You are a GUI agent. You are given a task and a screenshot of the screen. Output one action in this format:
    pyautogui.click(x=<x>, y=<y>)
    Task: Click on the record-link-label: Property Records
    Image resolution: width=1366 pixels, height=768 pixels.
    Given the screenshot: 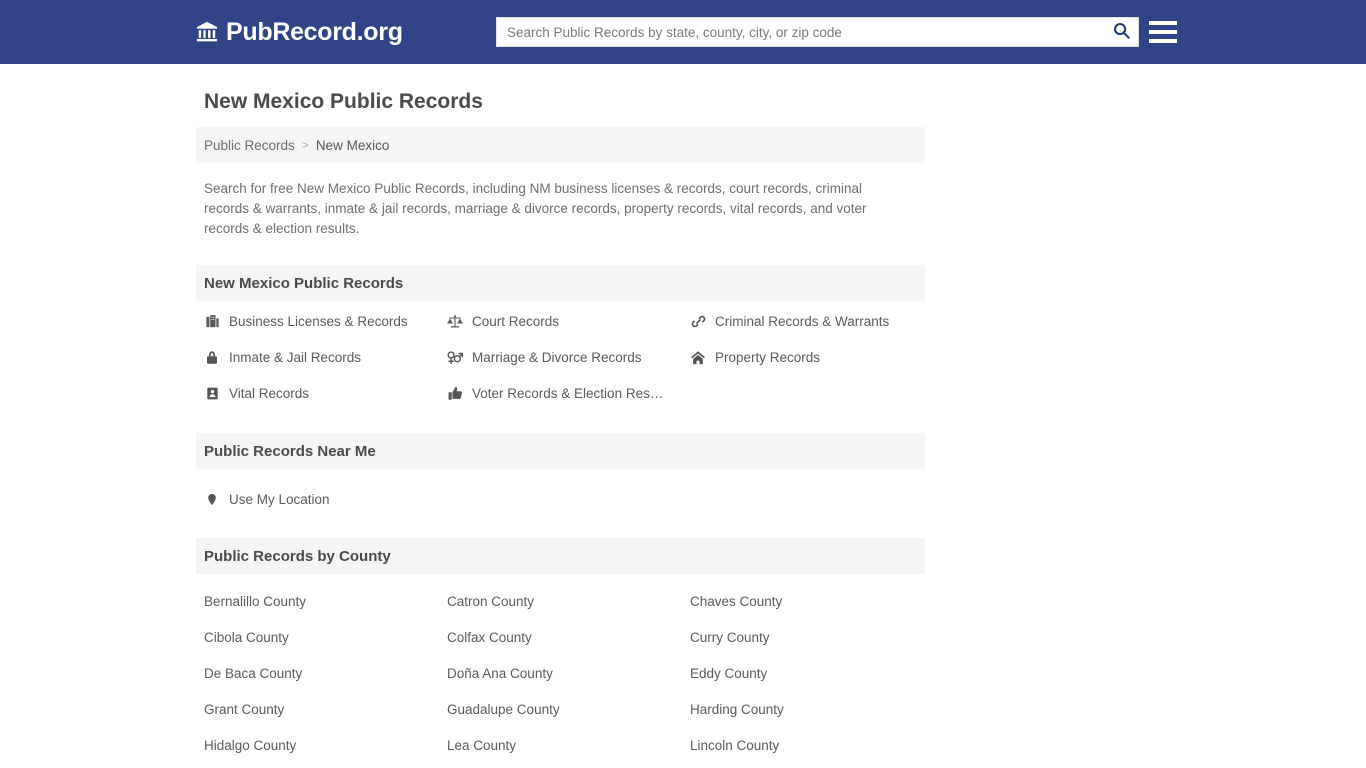 What is the action you would take?
    pyautogui.click(x=768, y=357)
    